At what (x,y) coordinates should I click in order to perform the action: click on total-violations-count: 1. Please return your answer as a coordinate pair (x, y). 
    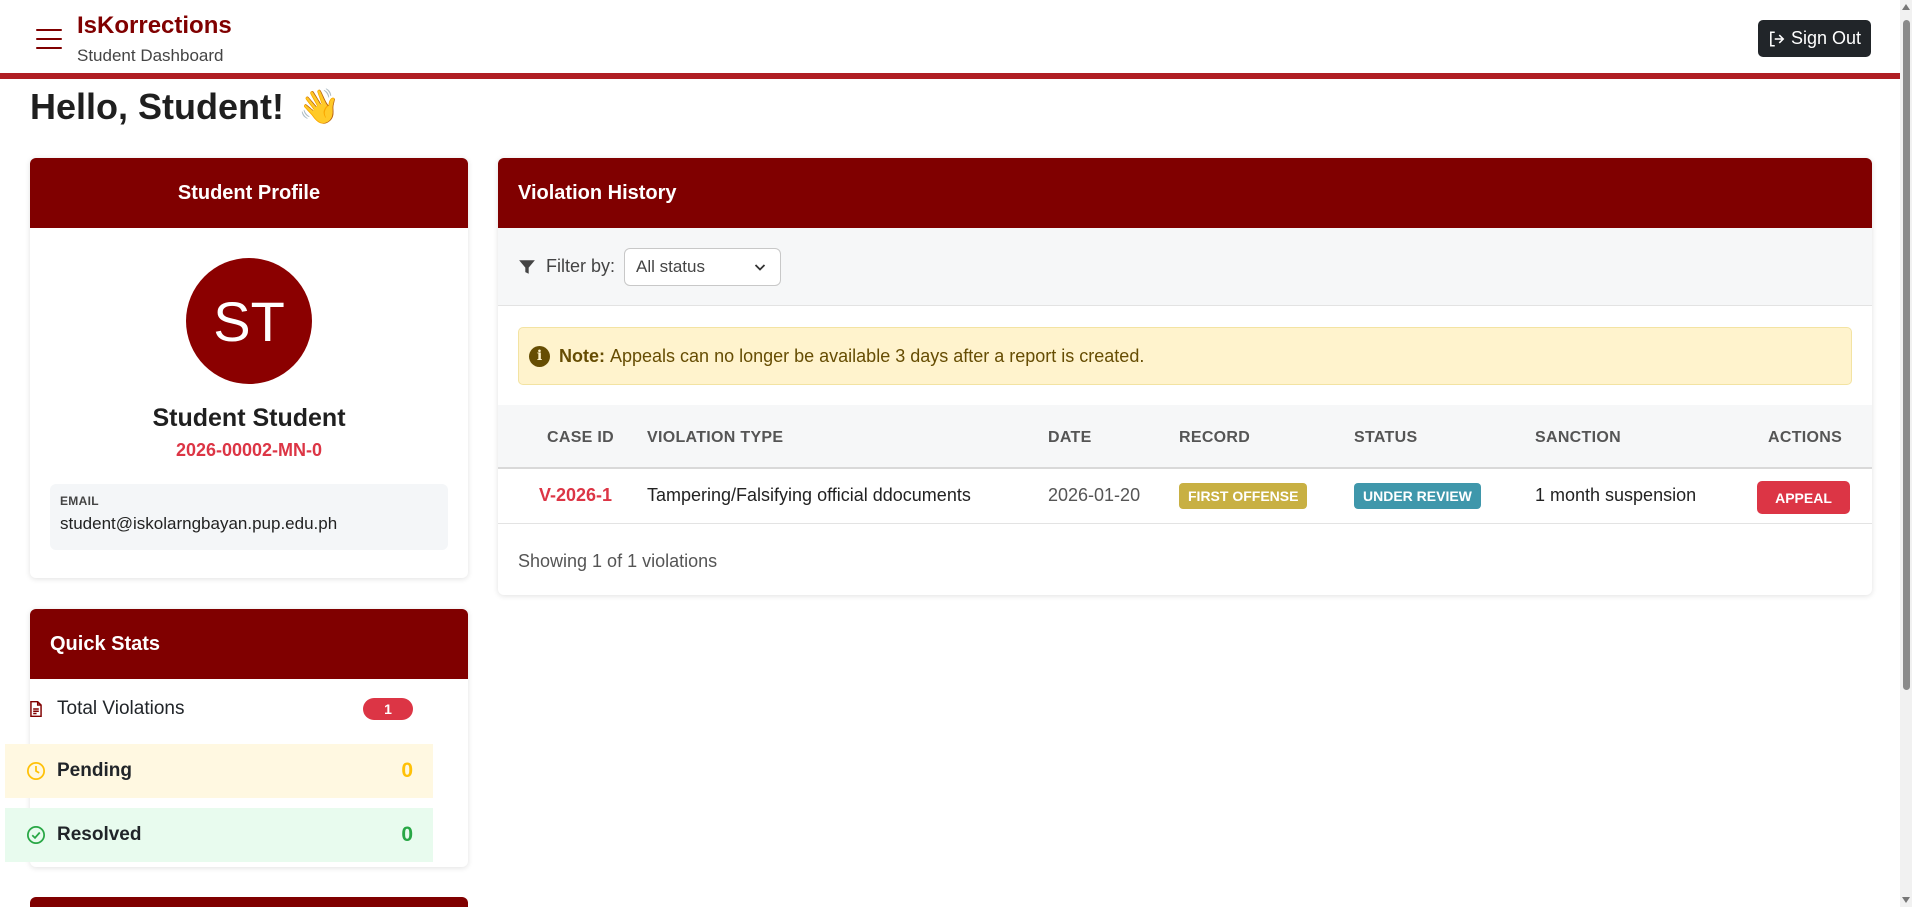
    Looking at the image, I should click on (388, 709).